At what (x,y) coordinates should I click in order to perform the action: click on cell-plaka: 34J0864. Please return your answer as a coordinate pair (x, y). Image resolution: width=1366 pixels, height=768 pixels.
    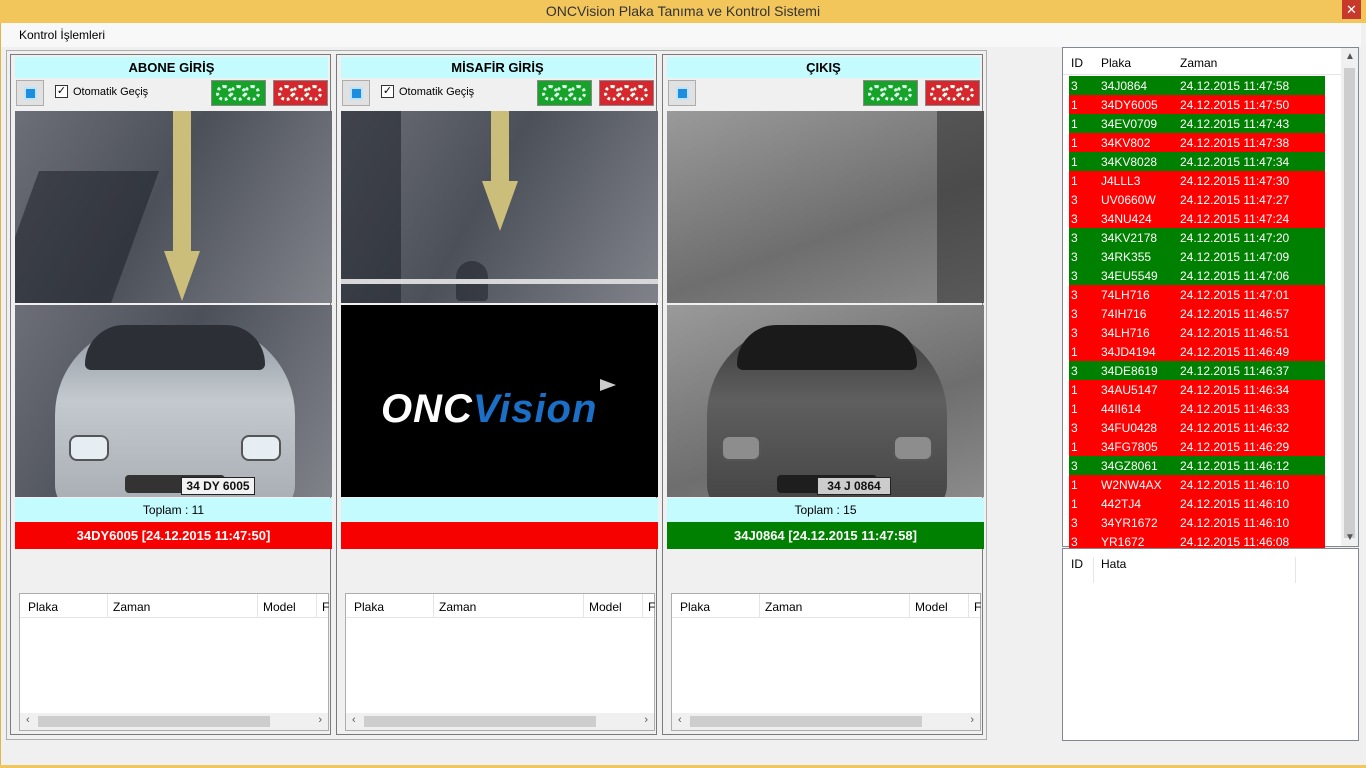
    Looking at the image, I should click on (1124, 86).